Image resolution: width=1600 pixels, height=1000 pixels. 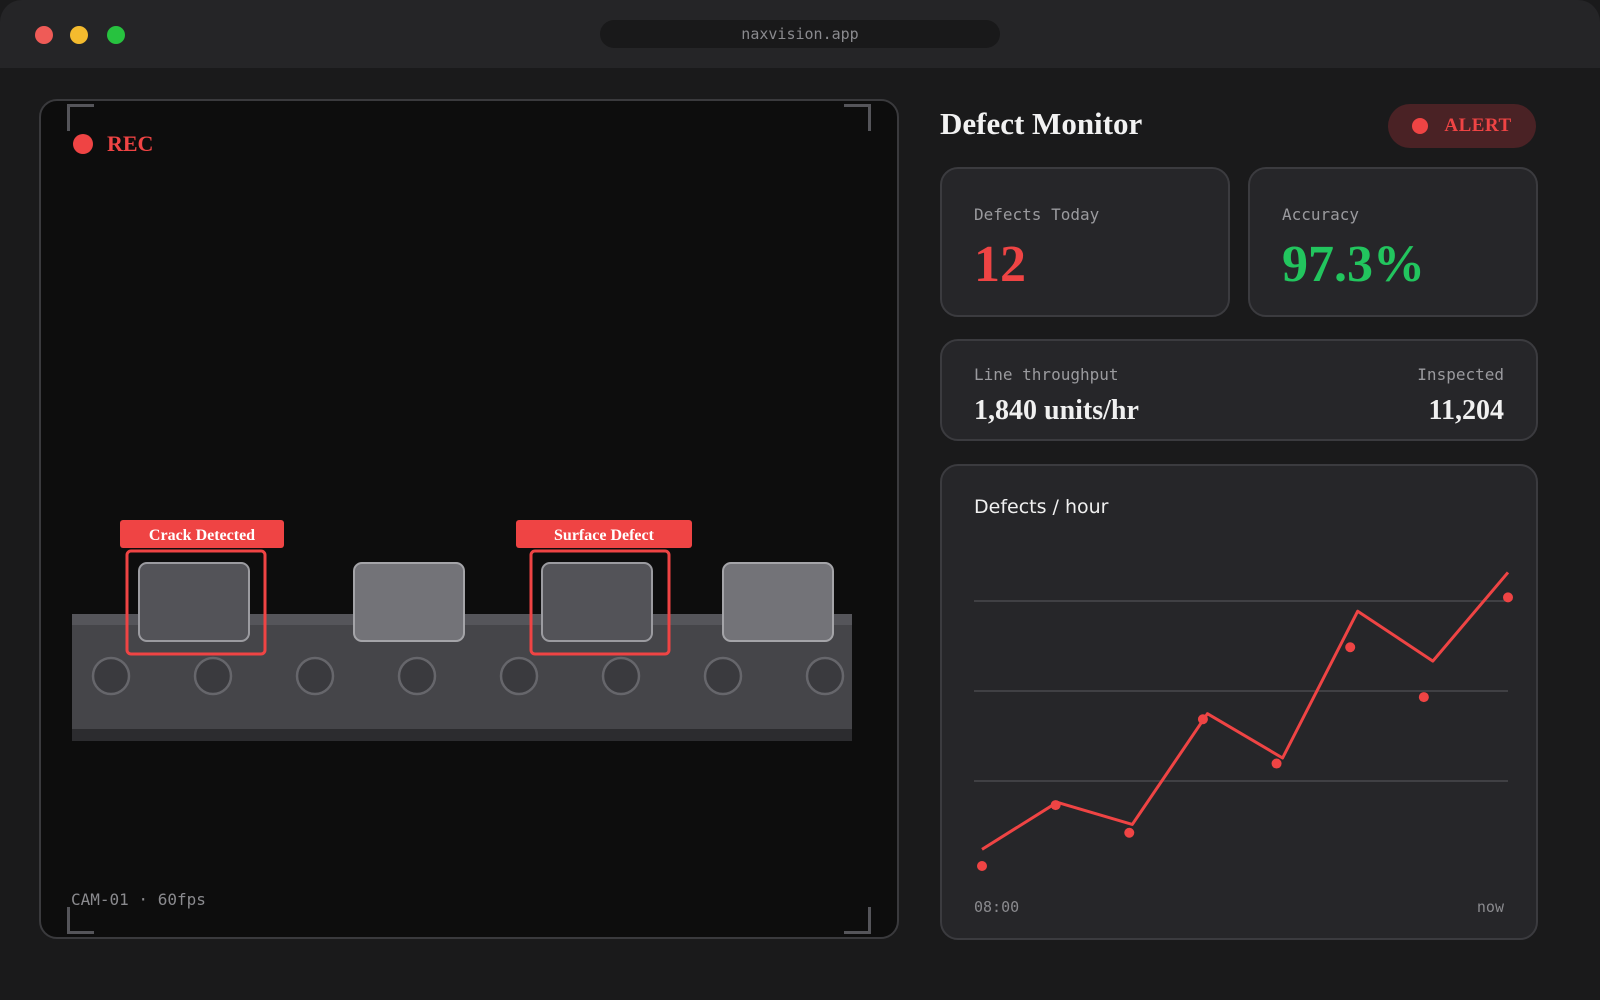 I want to click on defects-today-card: Defects Today 12, so click(x=1085, y=242).